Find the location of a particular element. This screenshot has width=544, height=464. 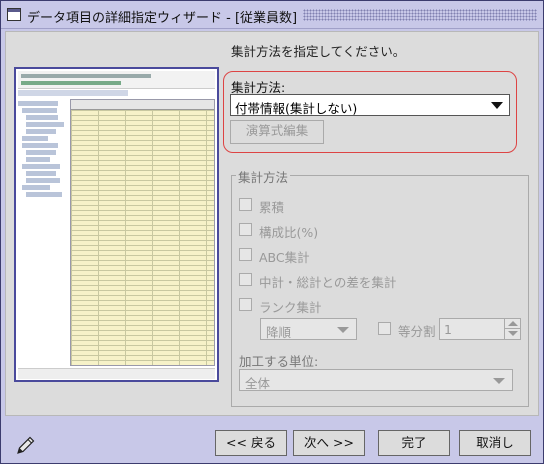

equal-division-spinner: 1 is located at coordinates (480, 329).